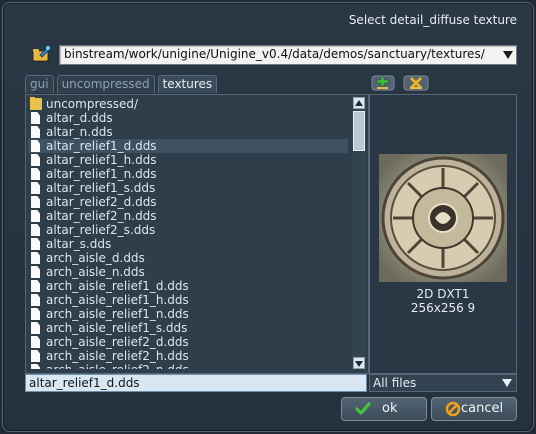  I want to click on file-row: altar_relief1_h.dds, so click(188, 160).